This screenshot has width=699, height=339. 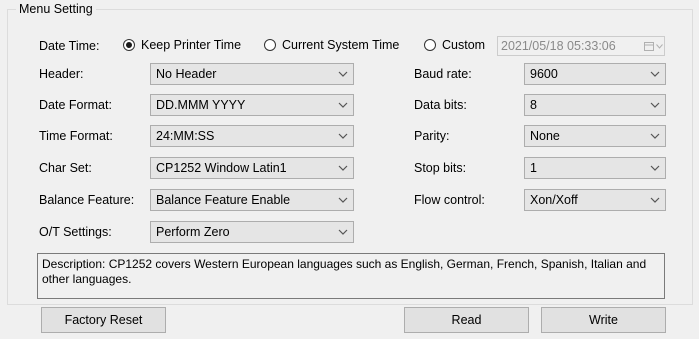 I want to click on read-button: Read, so click(x=466, y=320).